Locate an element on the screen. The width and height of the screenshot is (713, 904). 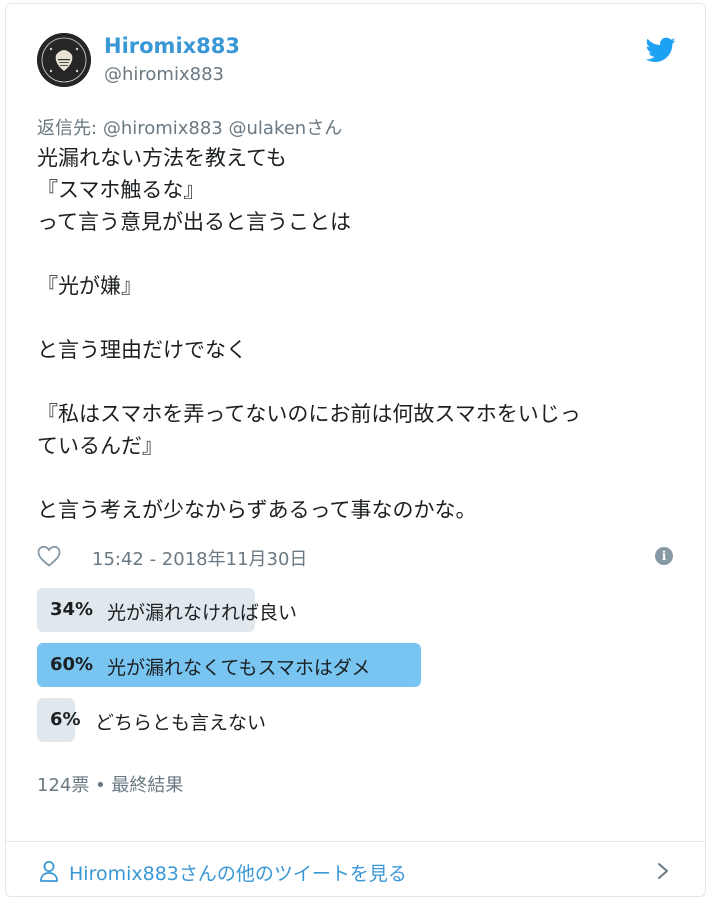
poll-option: 60% 光が漏れなくてもスマホはダメ is located at coordinates (357, 665).